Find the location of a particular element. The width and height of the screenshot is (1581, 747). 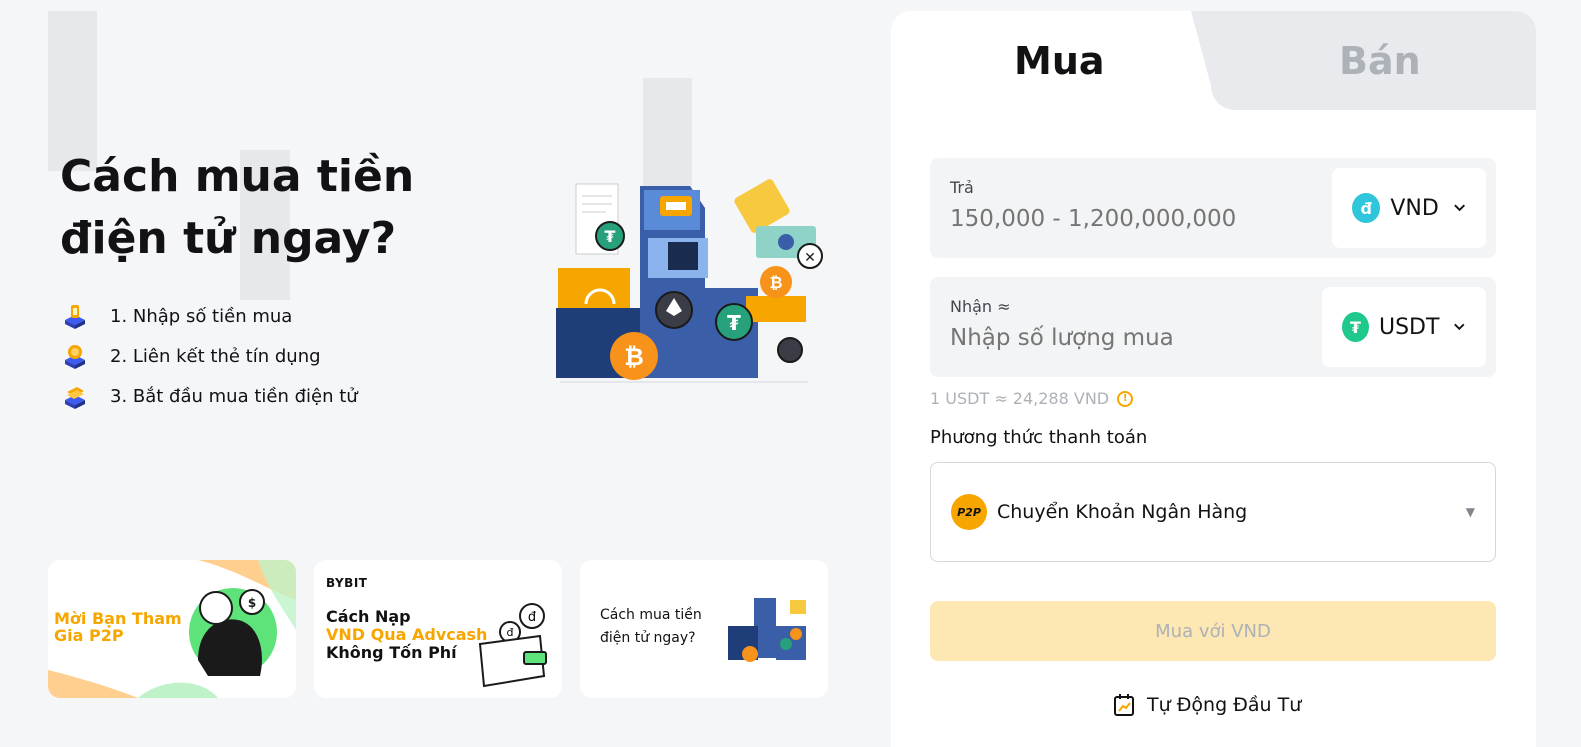

receive-currency-select: ₮ USDT is located at coordinates (1404, 327).